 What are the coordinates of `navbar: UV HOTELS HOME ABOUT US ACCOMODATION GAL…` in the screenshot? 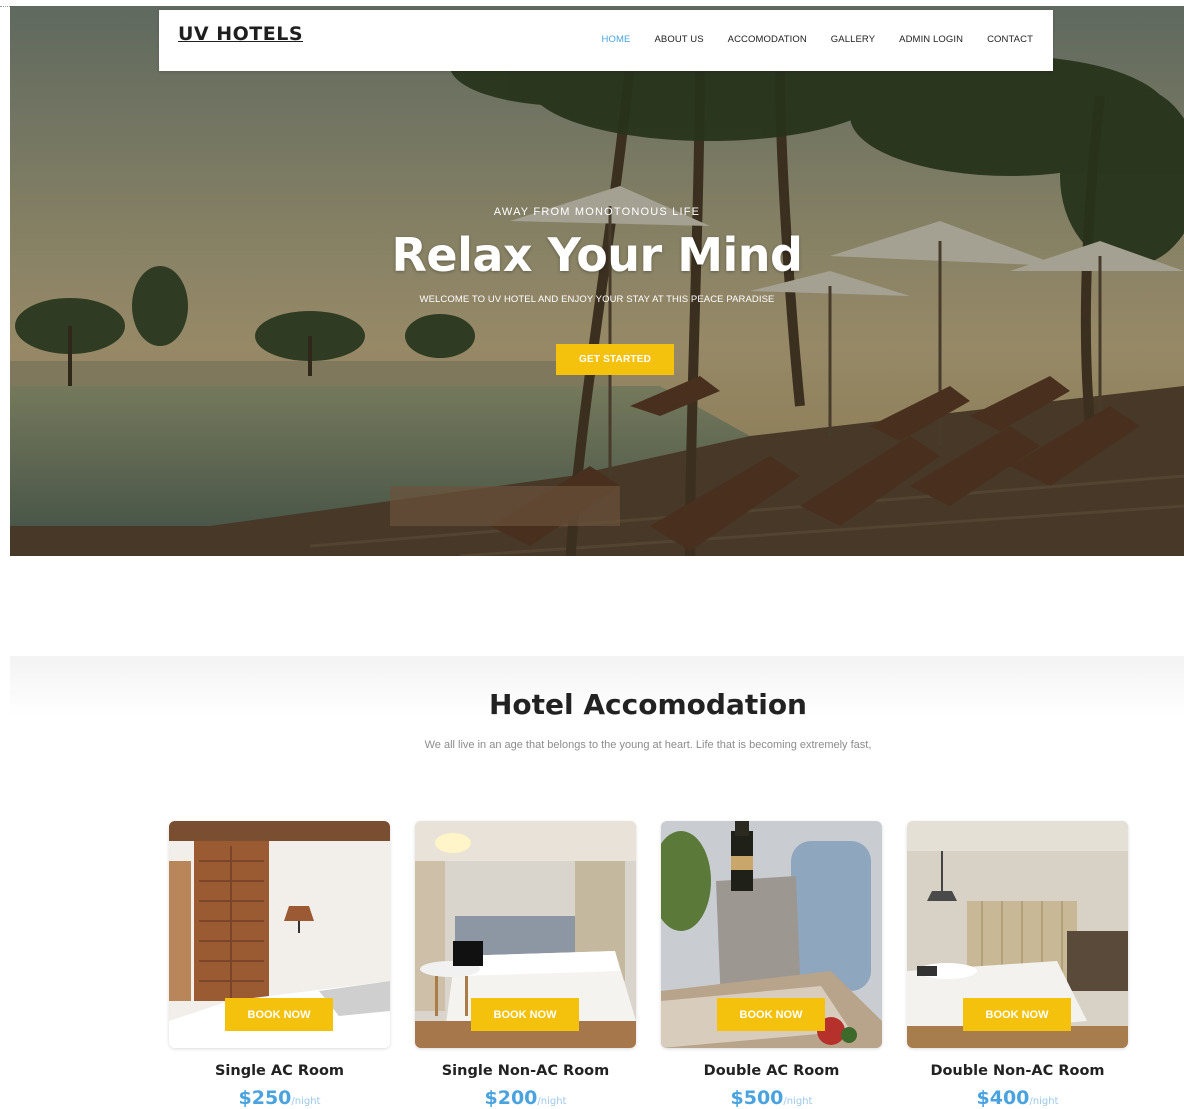 It's located at (606, 40).